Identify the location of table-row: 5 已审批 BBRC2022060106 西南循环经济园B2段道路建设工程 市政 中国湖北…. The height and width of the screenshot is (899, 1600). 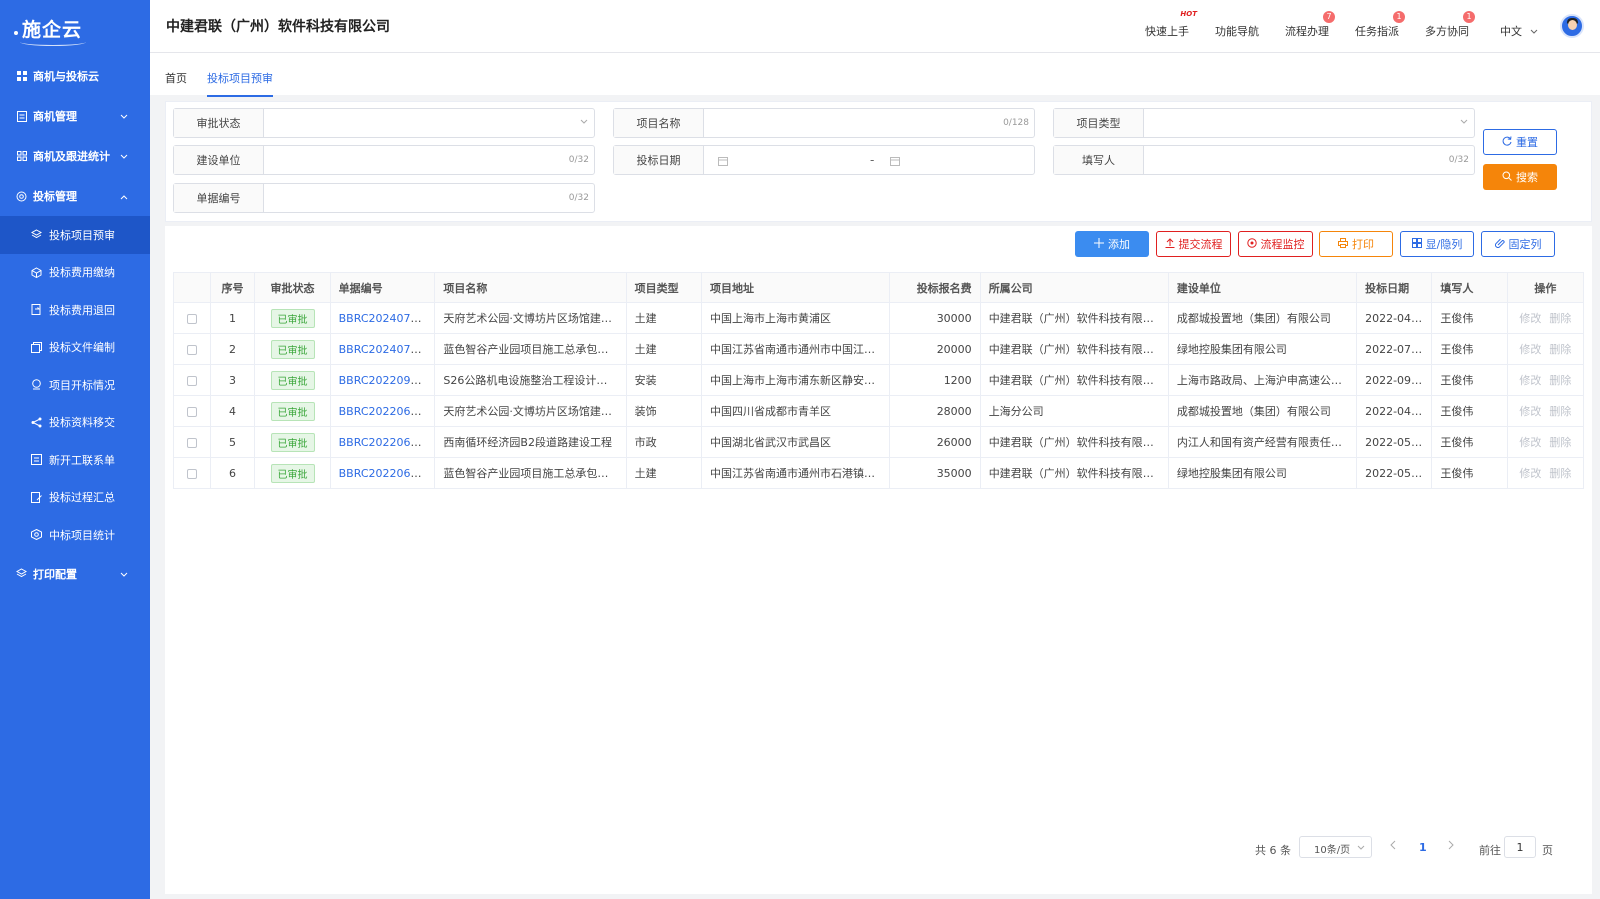
(879, 442).